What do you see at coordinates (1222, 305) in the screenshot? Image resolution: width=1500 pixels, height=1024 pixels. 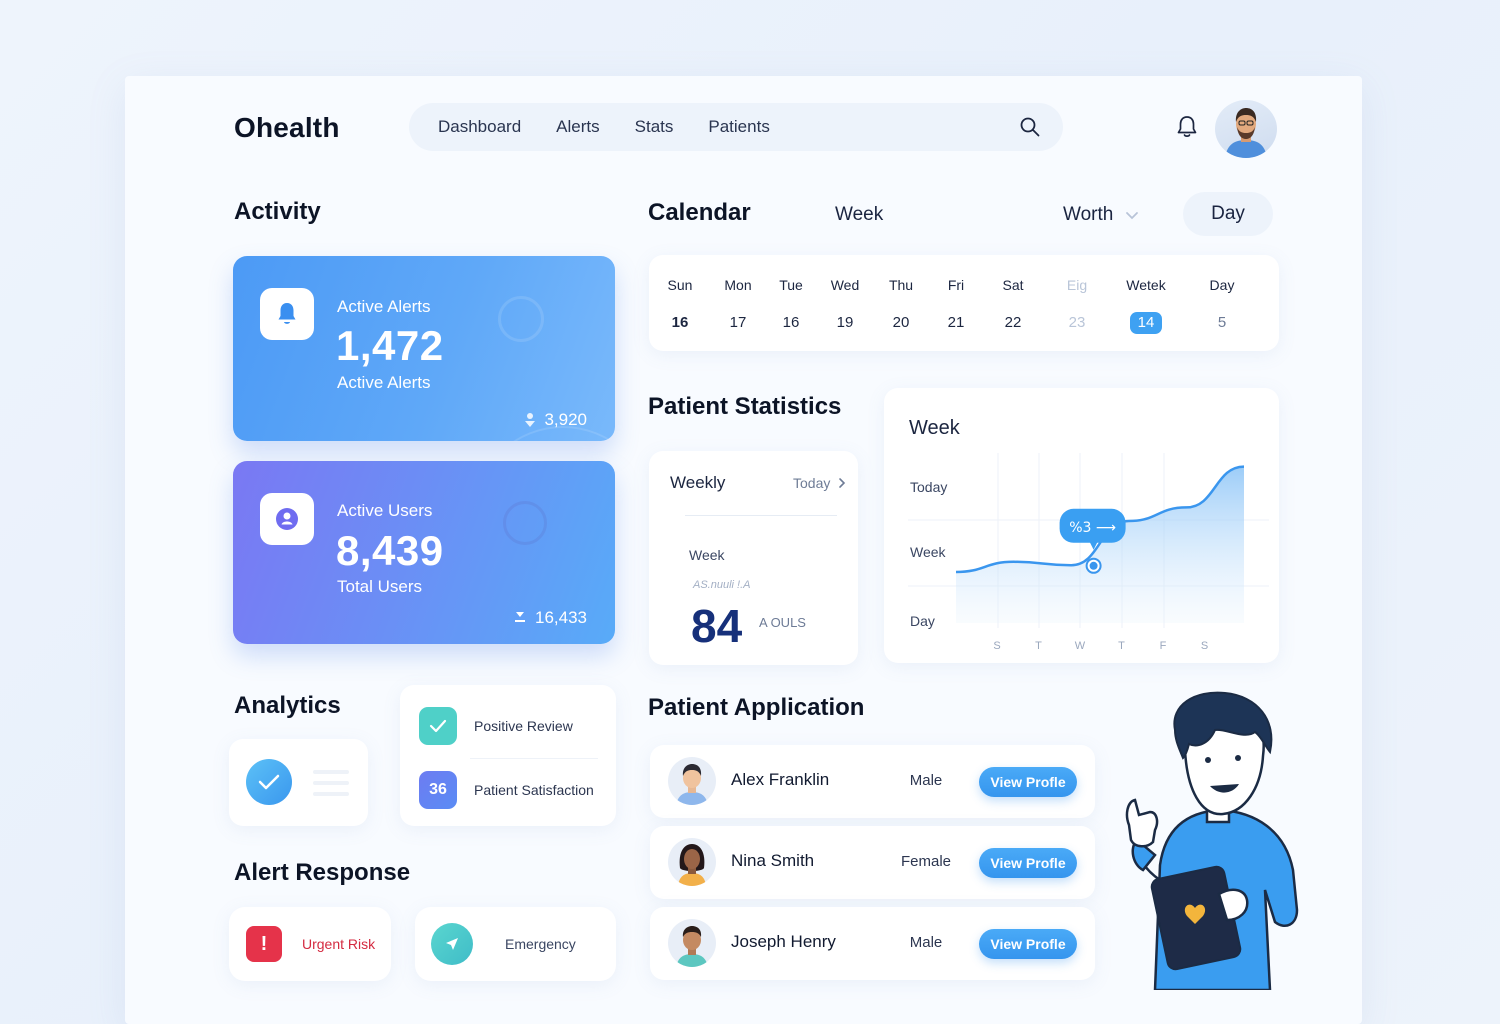 I see `calendar-day: Day 5` at bounding box center [1222, 305].